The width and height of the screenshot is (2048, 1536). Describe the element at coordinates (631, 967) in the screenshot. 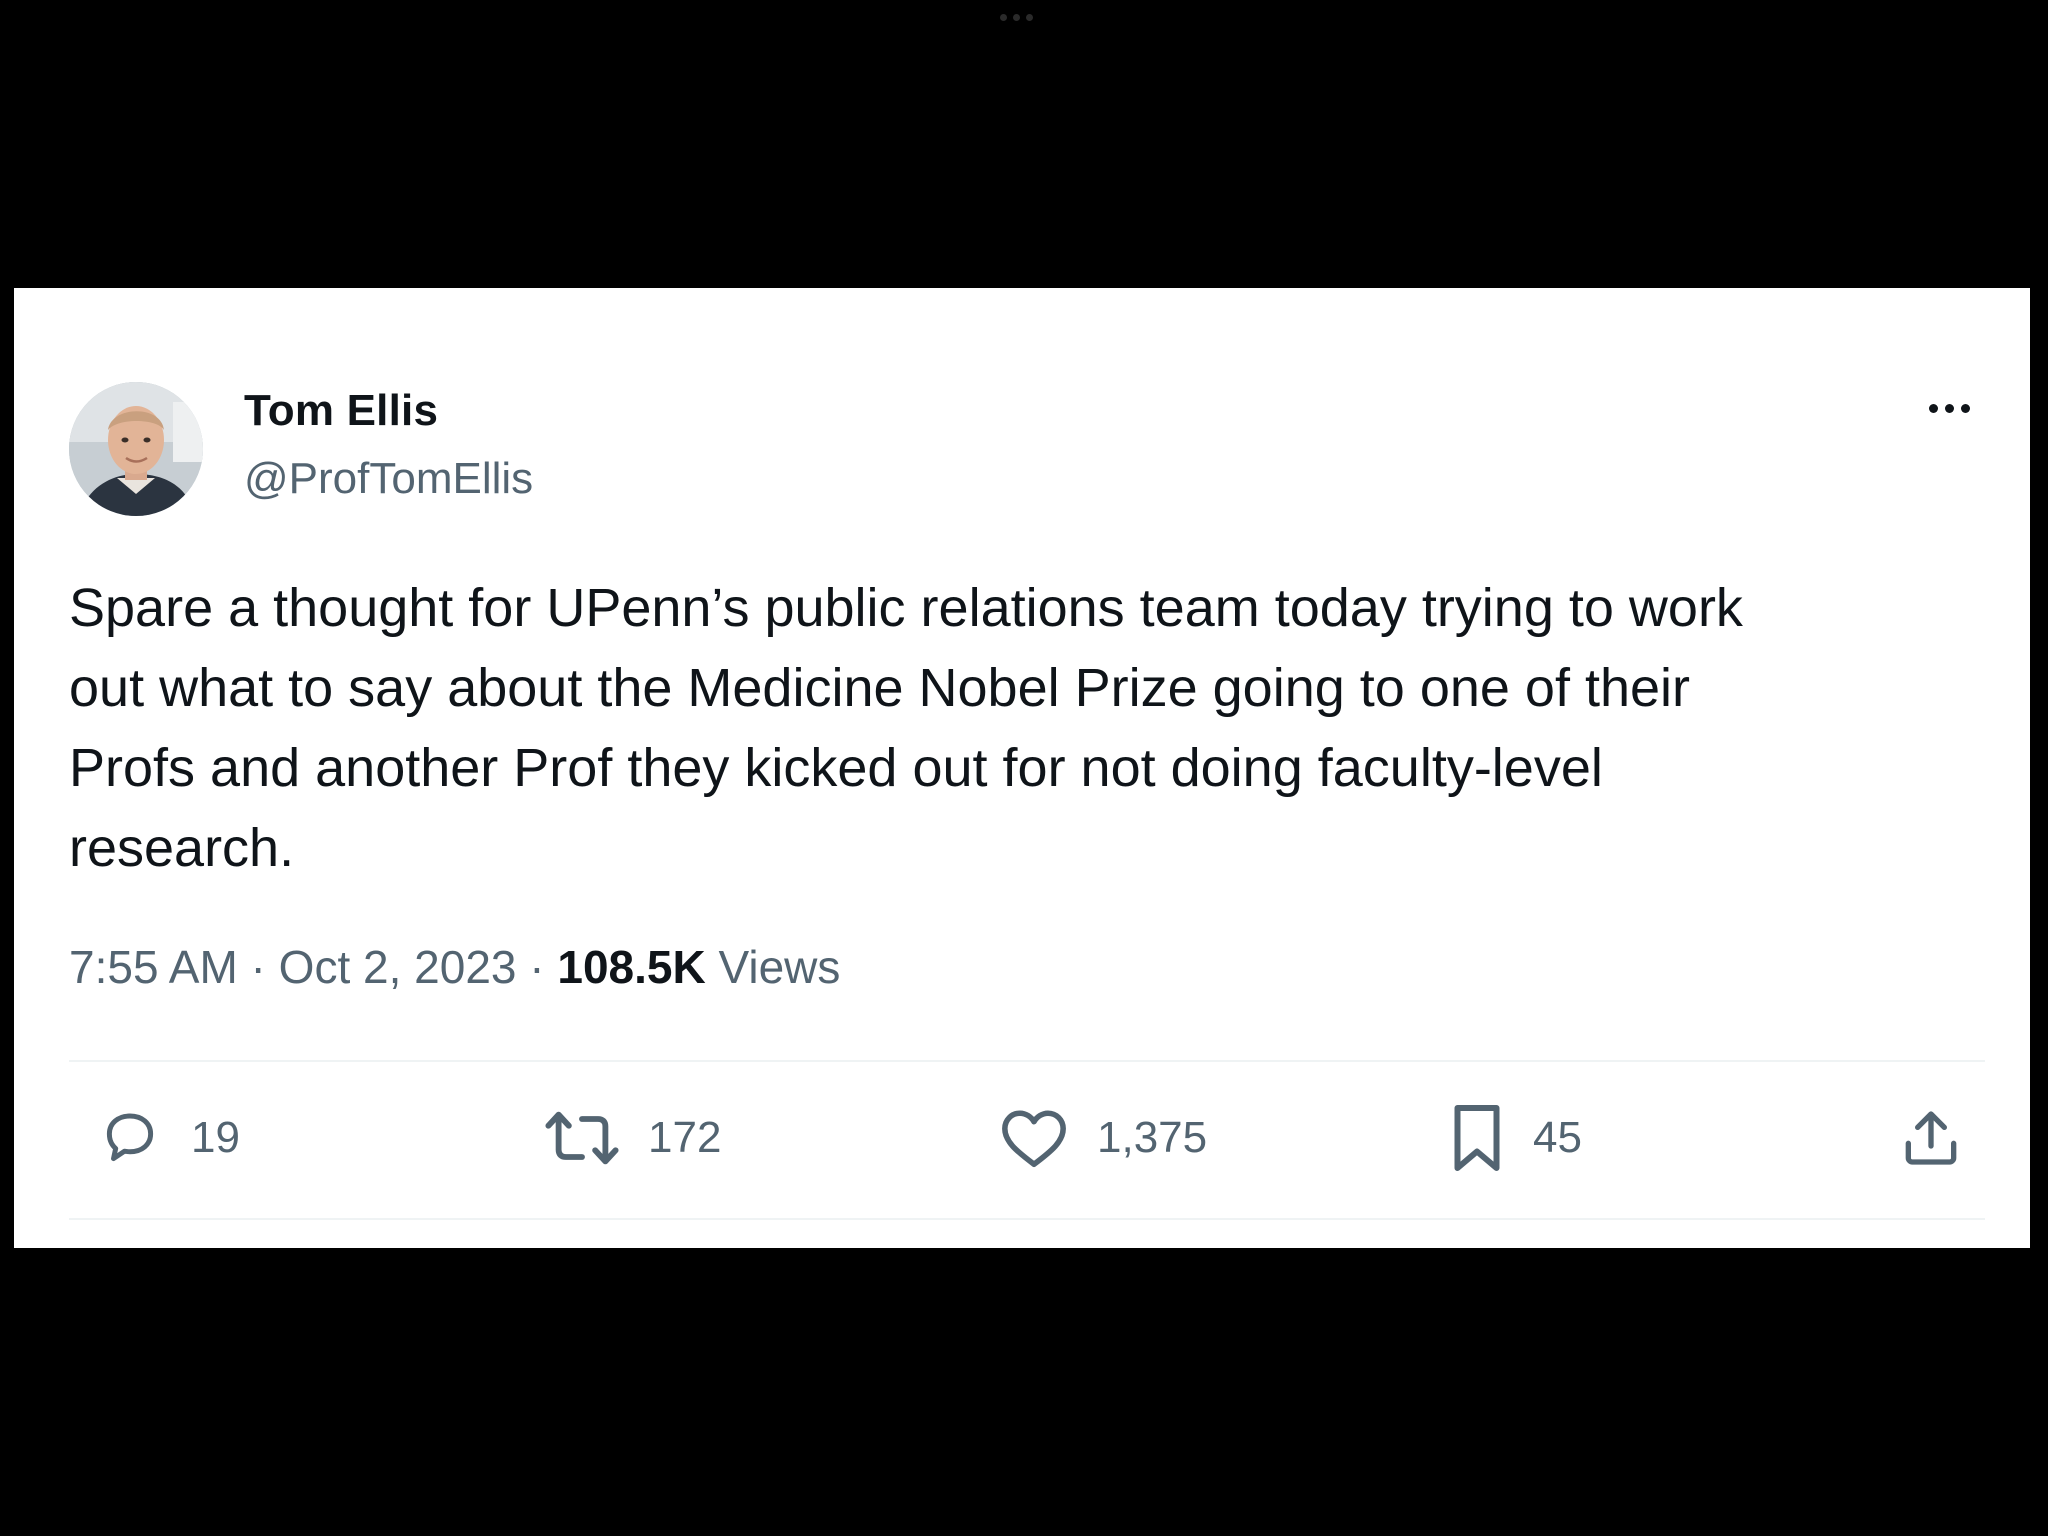

I see `views-count: 108.5K` at that location.